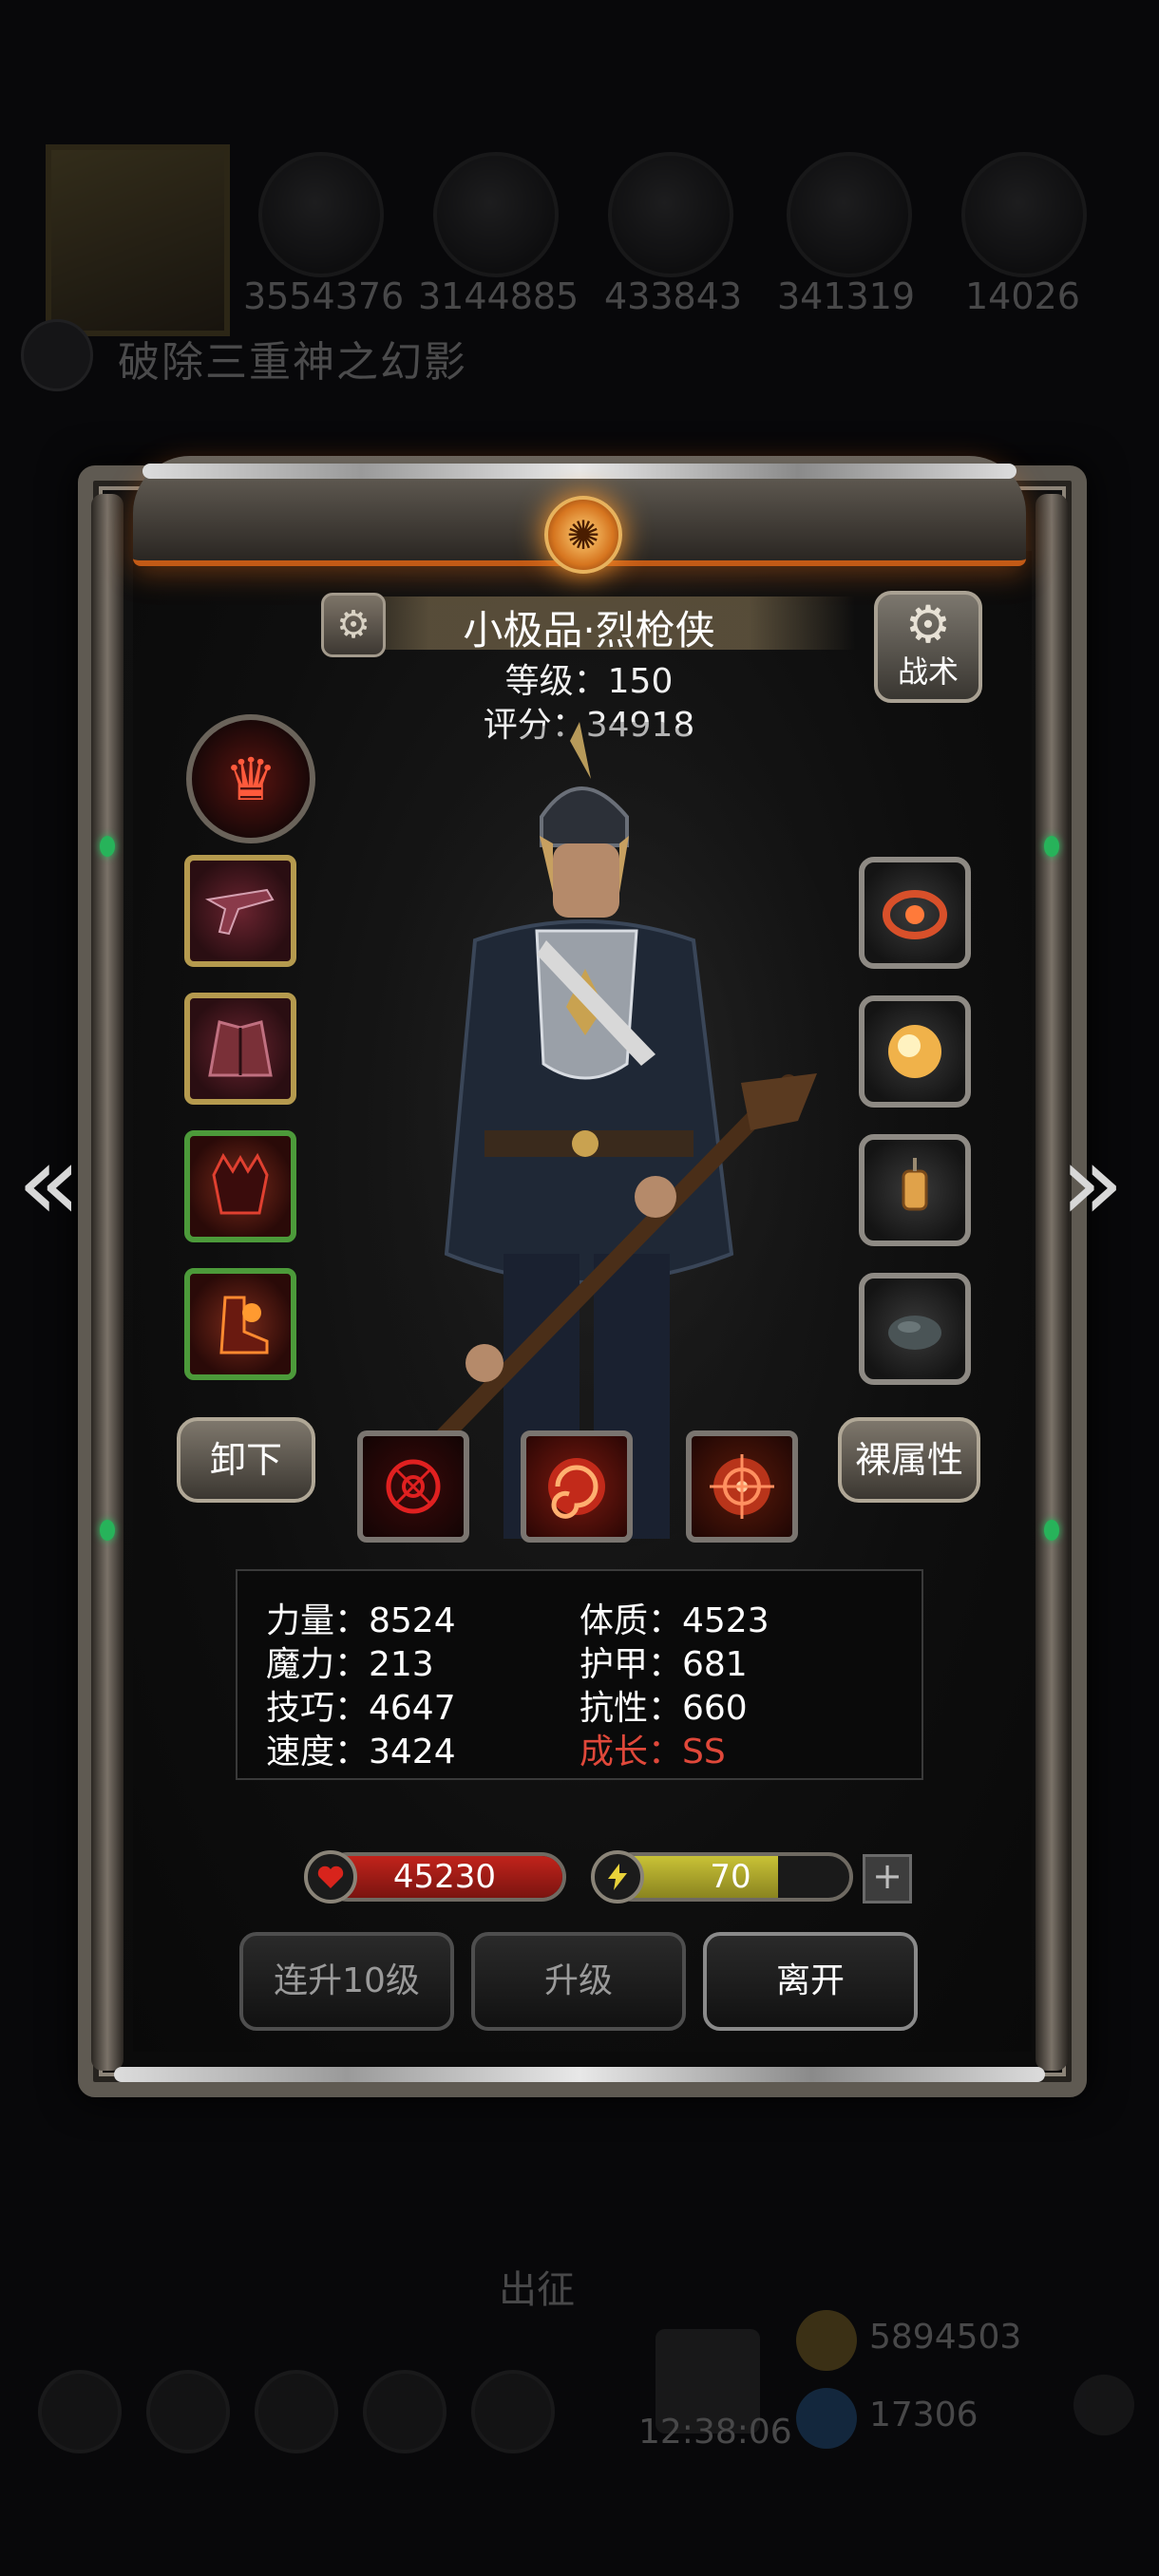 This screenshot has height=2576, width=1159. What do you see at coordinates (664, 1664) in the screenshot?
I see `stat-armor: 护甲：681` at bounding box center [664, 1664].